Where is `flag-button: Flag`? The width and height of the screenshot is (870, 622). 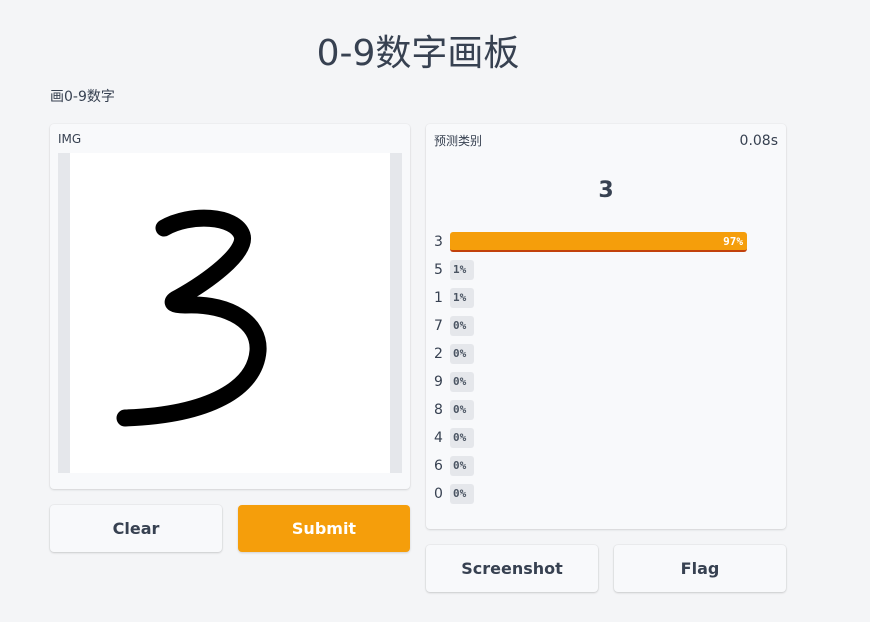 flag-button: Flag is located at coordinates (700, 568).